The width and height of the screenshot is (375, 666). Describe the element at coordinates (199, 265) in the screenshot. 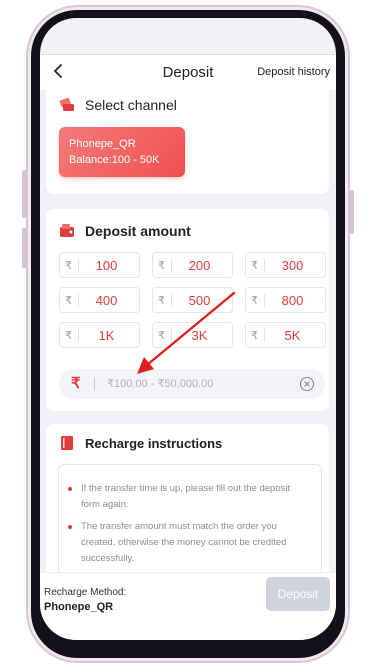

I see `amount-option-value: 200` at that location.